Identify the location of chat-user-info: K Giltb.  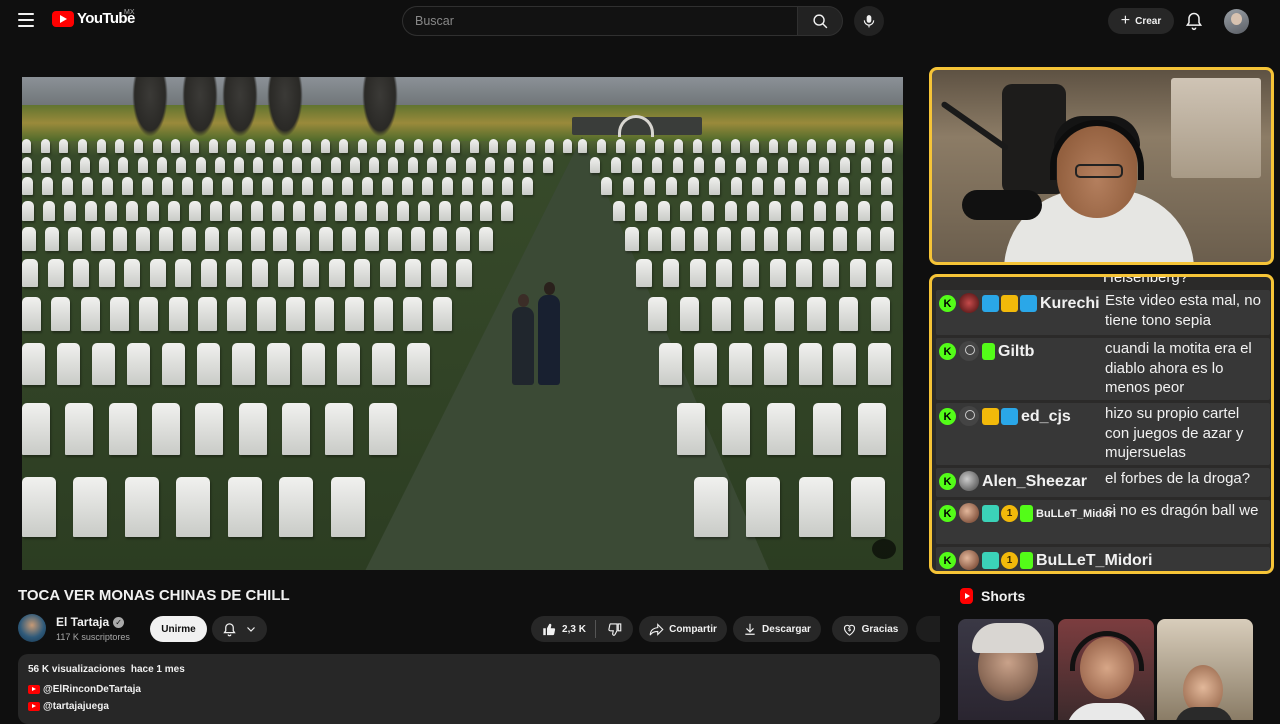
(1019, 369).